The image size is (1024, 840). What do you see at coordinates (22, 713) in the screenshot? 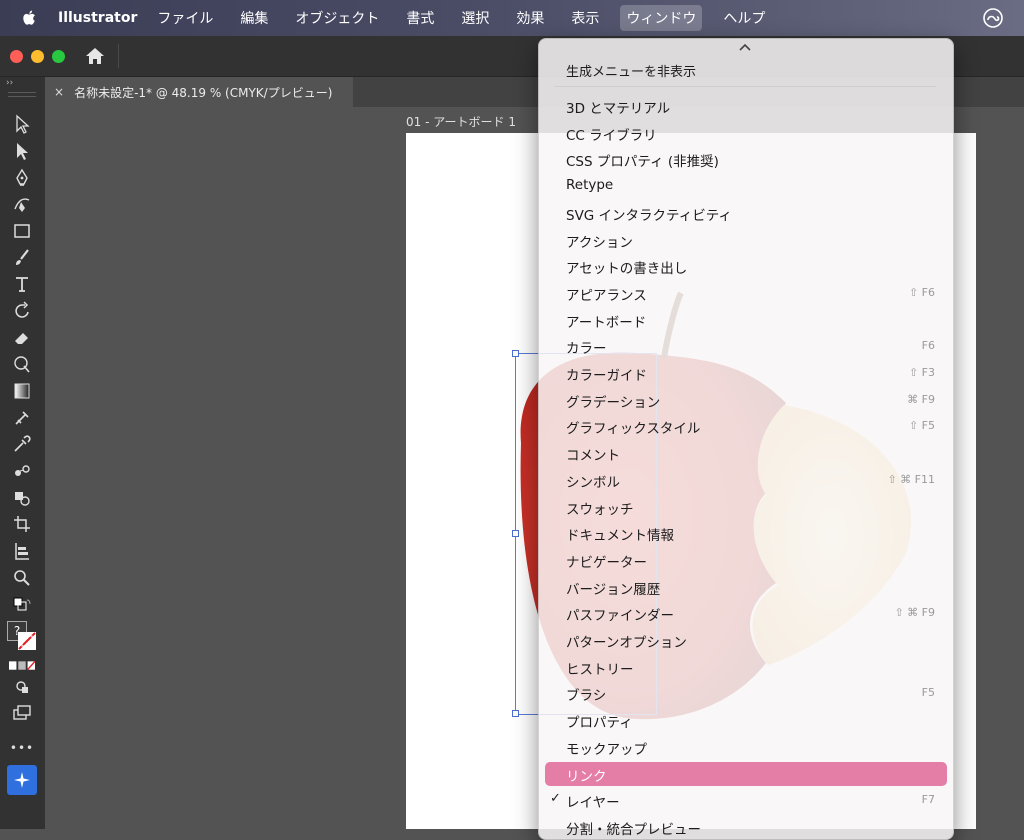
I see `screen-mode-icon` at bounding box center [22, 713].